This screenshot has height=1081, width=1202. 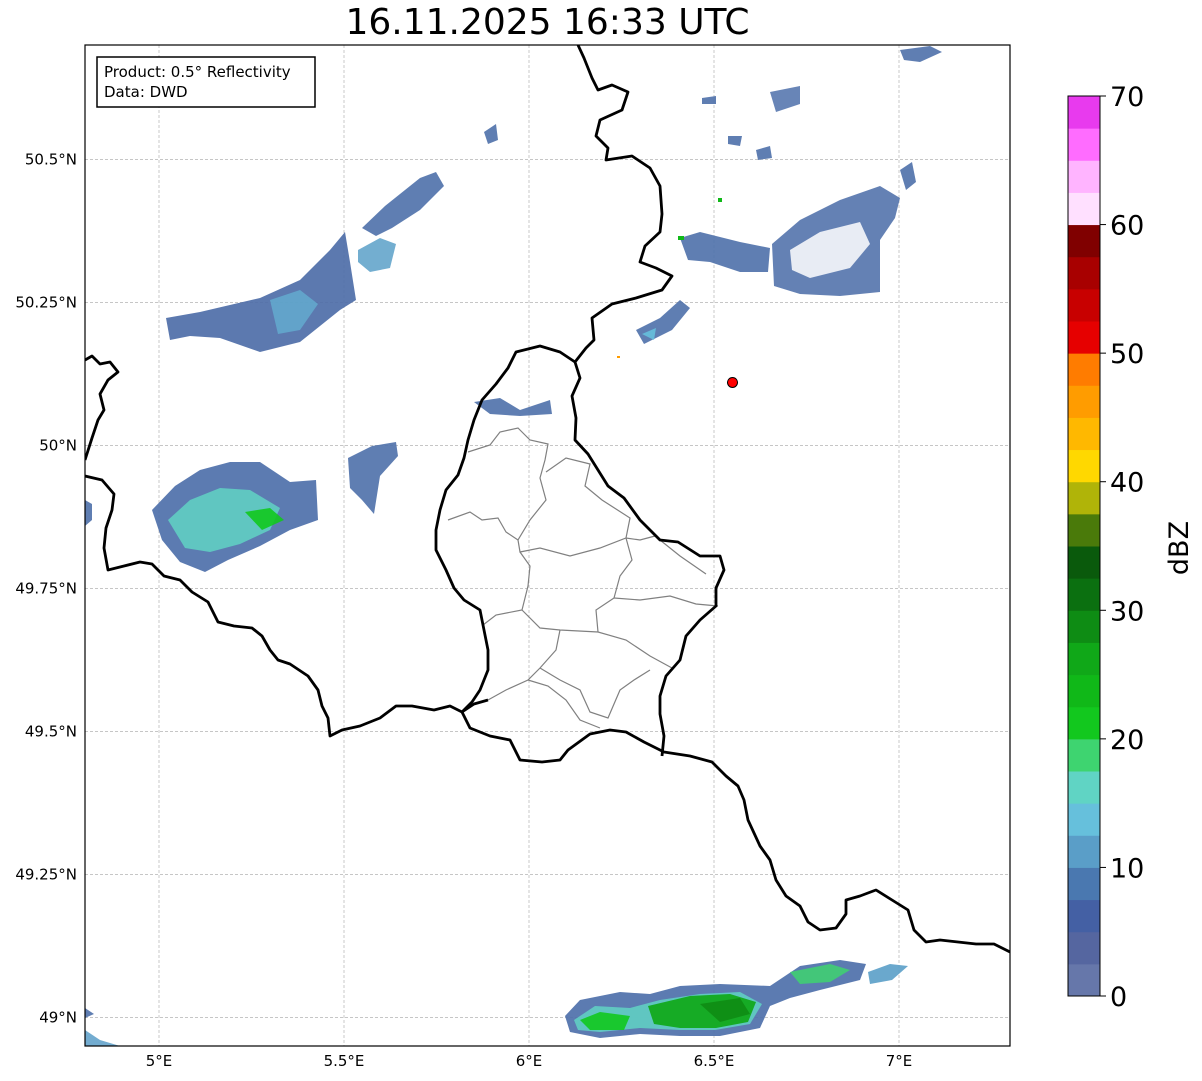 I want to click on lat-tick-label: 50.25°N, so click(x=46, y=302).